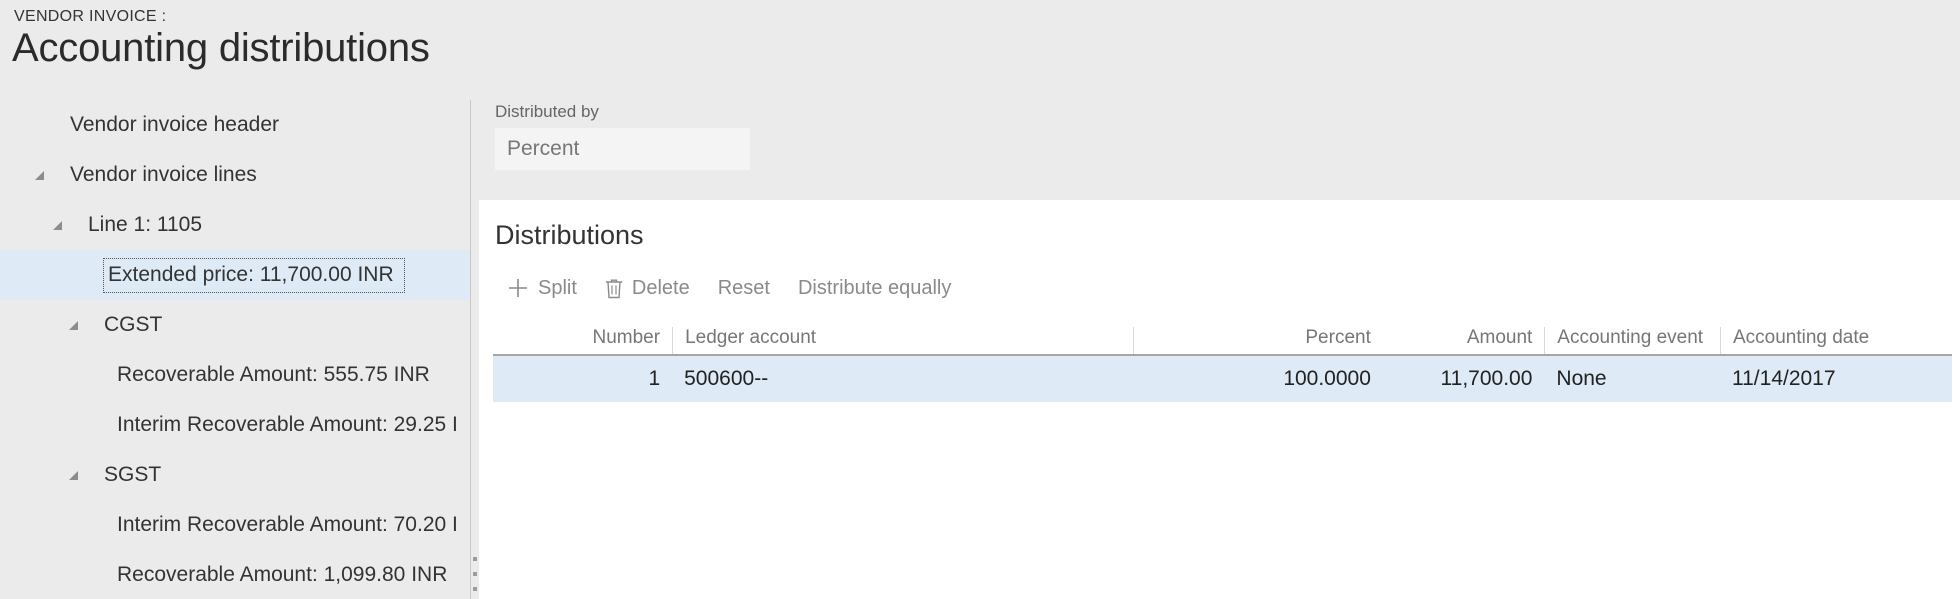  I want to click on distributions-toolbar: Split Delete Reset Distribute equally, so click(729, 288).